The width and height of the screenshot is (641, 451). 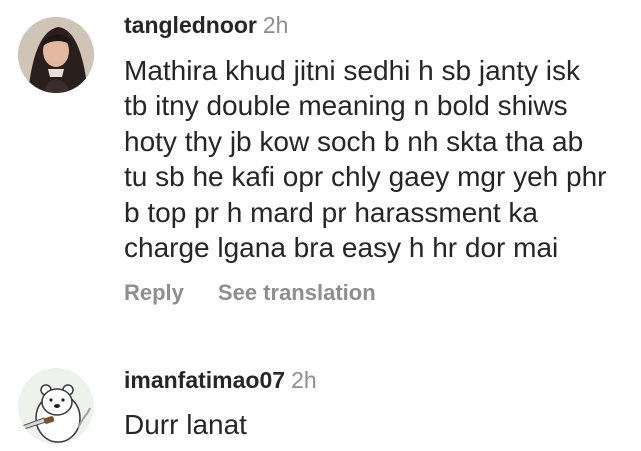 What do you see at coordinates (346, 105) in the screenshot?
I see `comment-line: tb itny double meaning n bold shiws` at bounding box center [346, 105].